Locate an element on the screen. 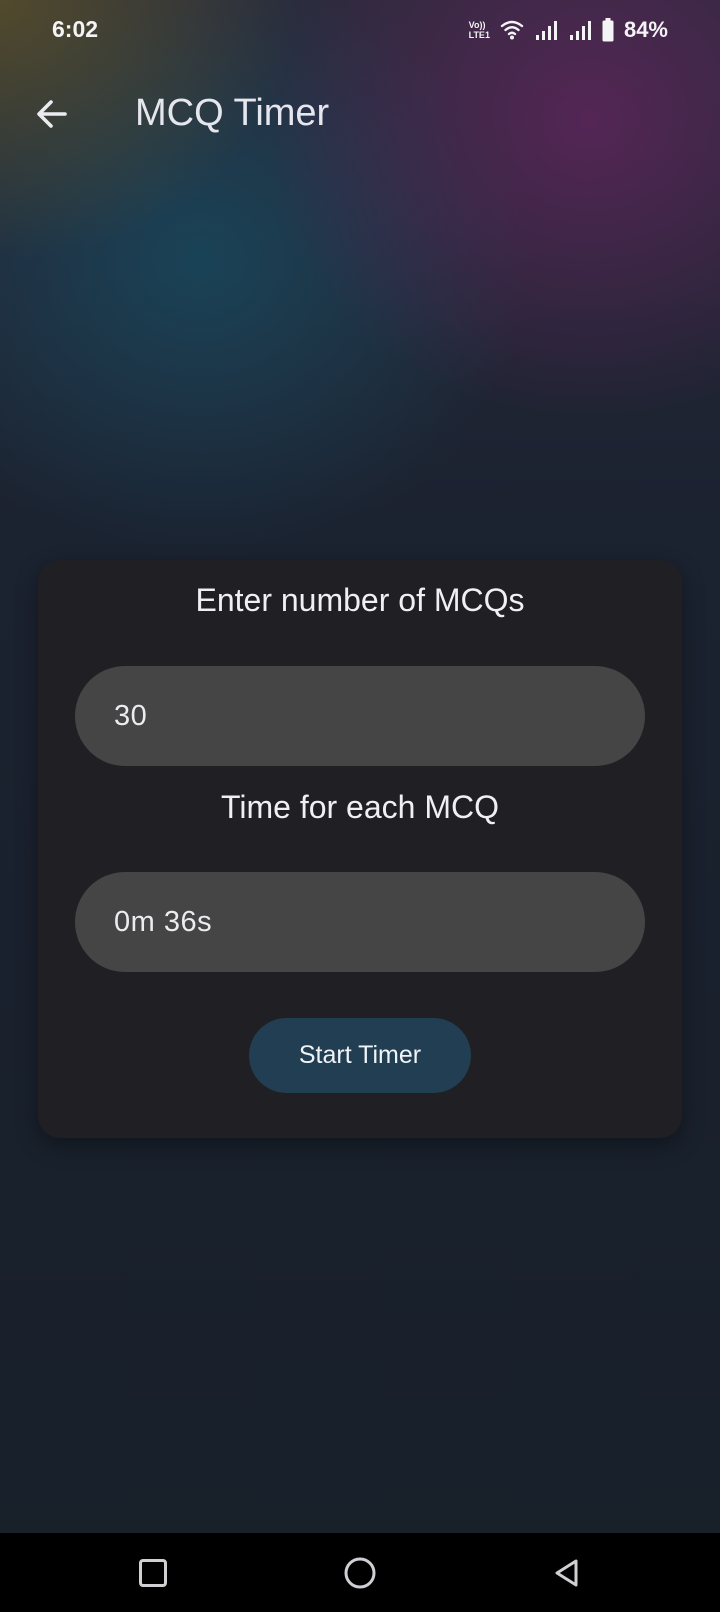 The height and width of the screenshot is (1612, 720). recents-square-icon is located at coordinates (153, 1573).